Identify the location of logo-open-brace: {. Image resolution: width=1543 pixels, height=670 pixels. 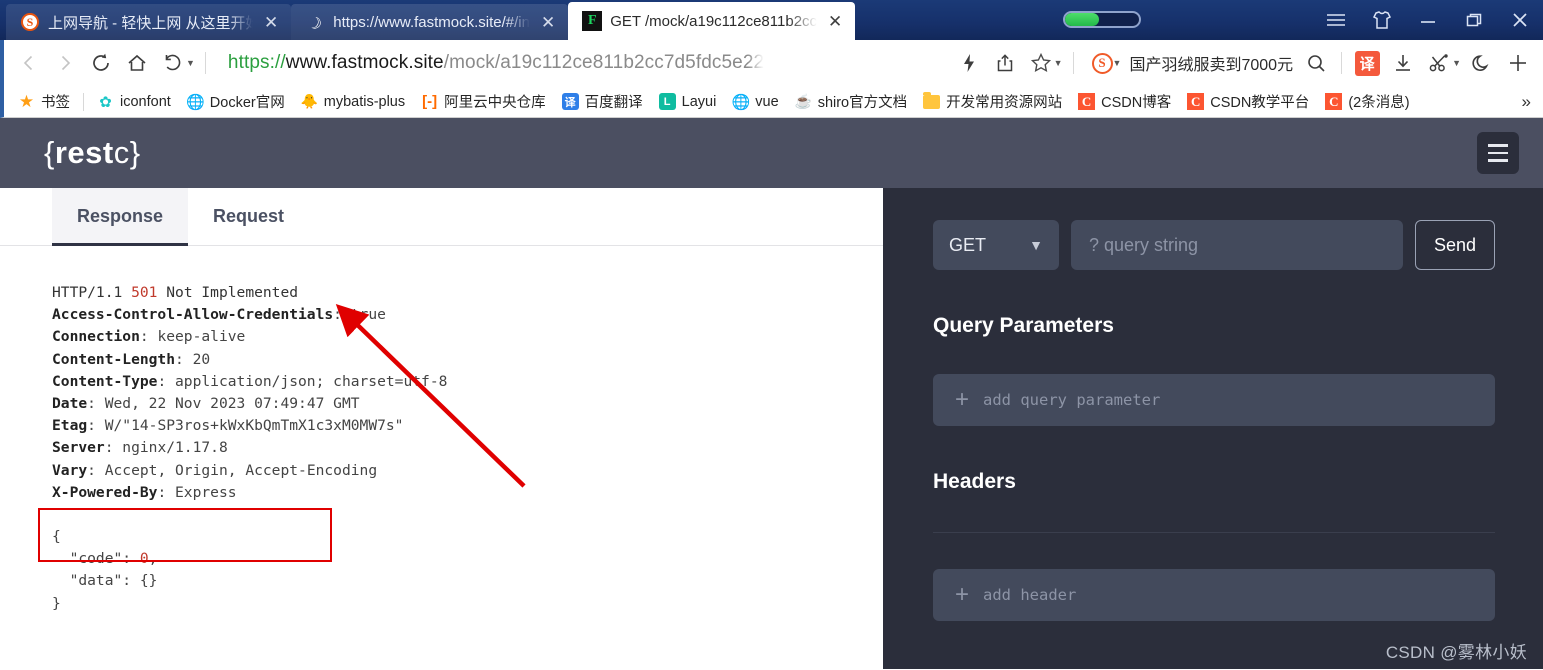
(49, 152).